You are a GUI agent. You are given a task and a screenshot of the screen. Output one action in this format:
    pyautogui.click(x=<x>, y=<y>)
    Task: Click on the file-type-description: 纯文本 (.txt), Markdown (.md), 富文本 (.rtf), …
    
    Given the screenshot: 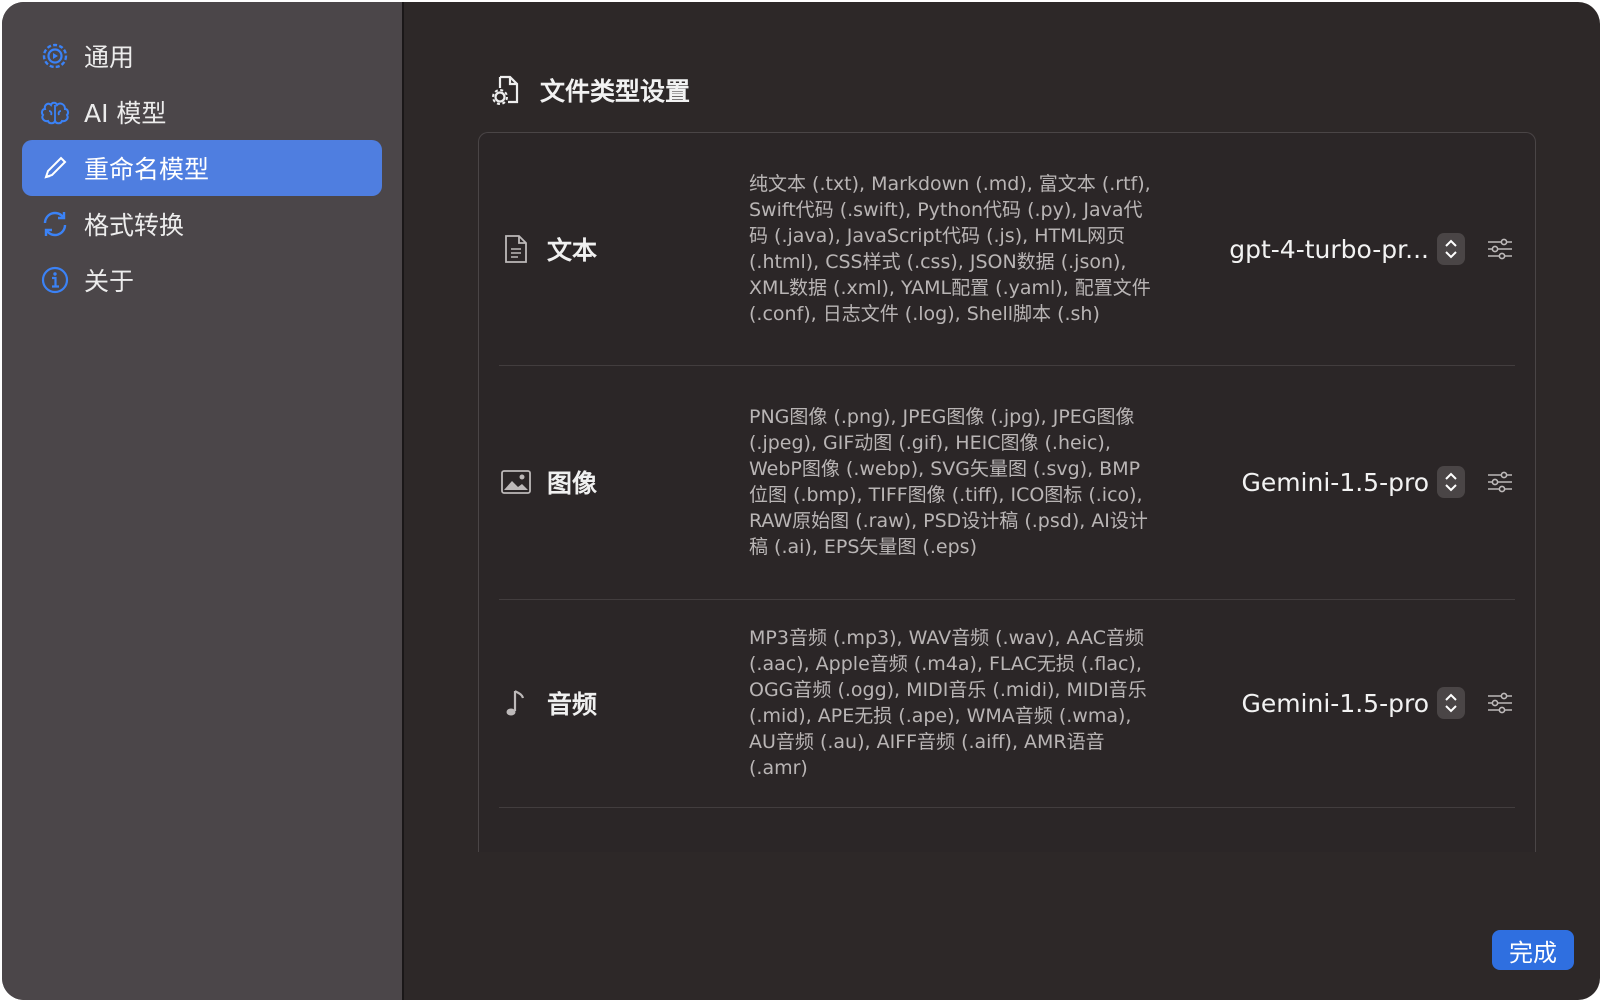 What is the action you would take?
    pyautogui.click(x=950, y=249)
    